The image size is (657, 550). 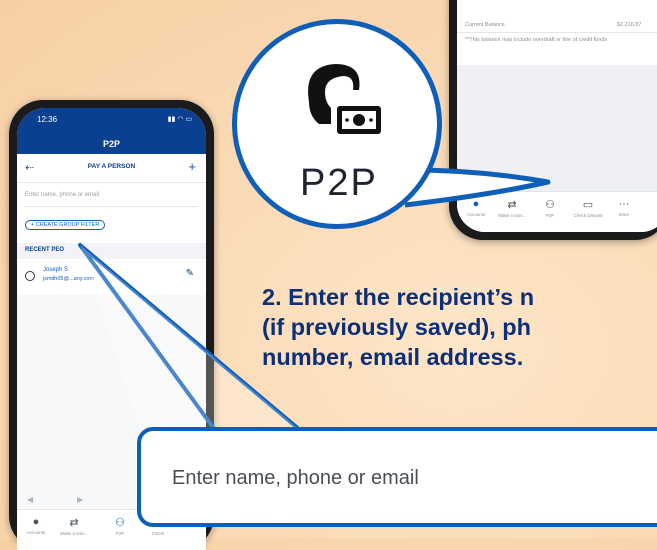 I want to click on p2p-callout-label: P2P, so click(x=339, y=183).